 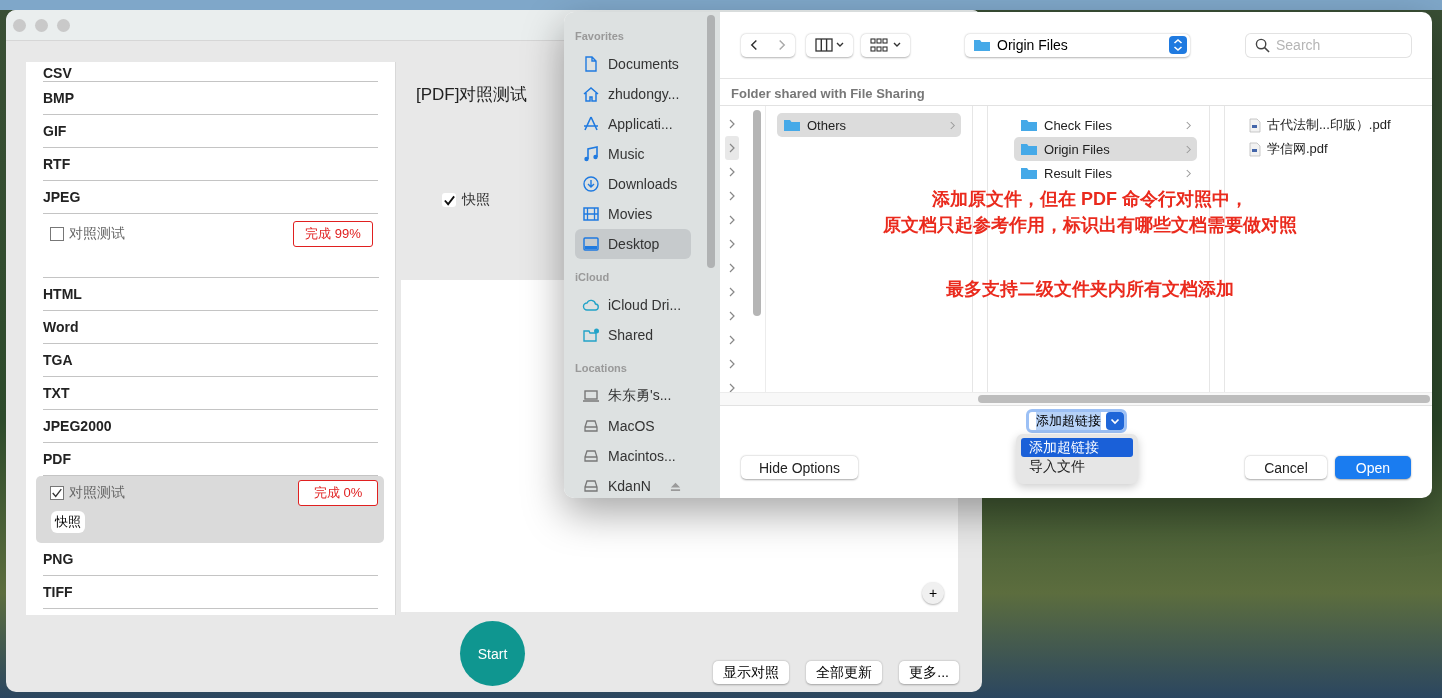 I want to click on start-button: Start, so click(x=492, y=653).